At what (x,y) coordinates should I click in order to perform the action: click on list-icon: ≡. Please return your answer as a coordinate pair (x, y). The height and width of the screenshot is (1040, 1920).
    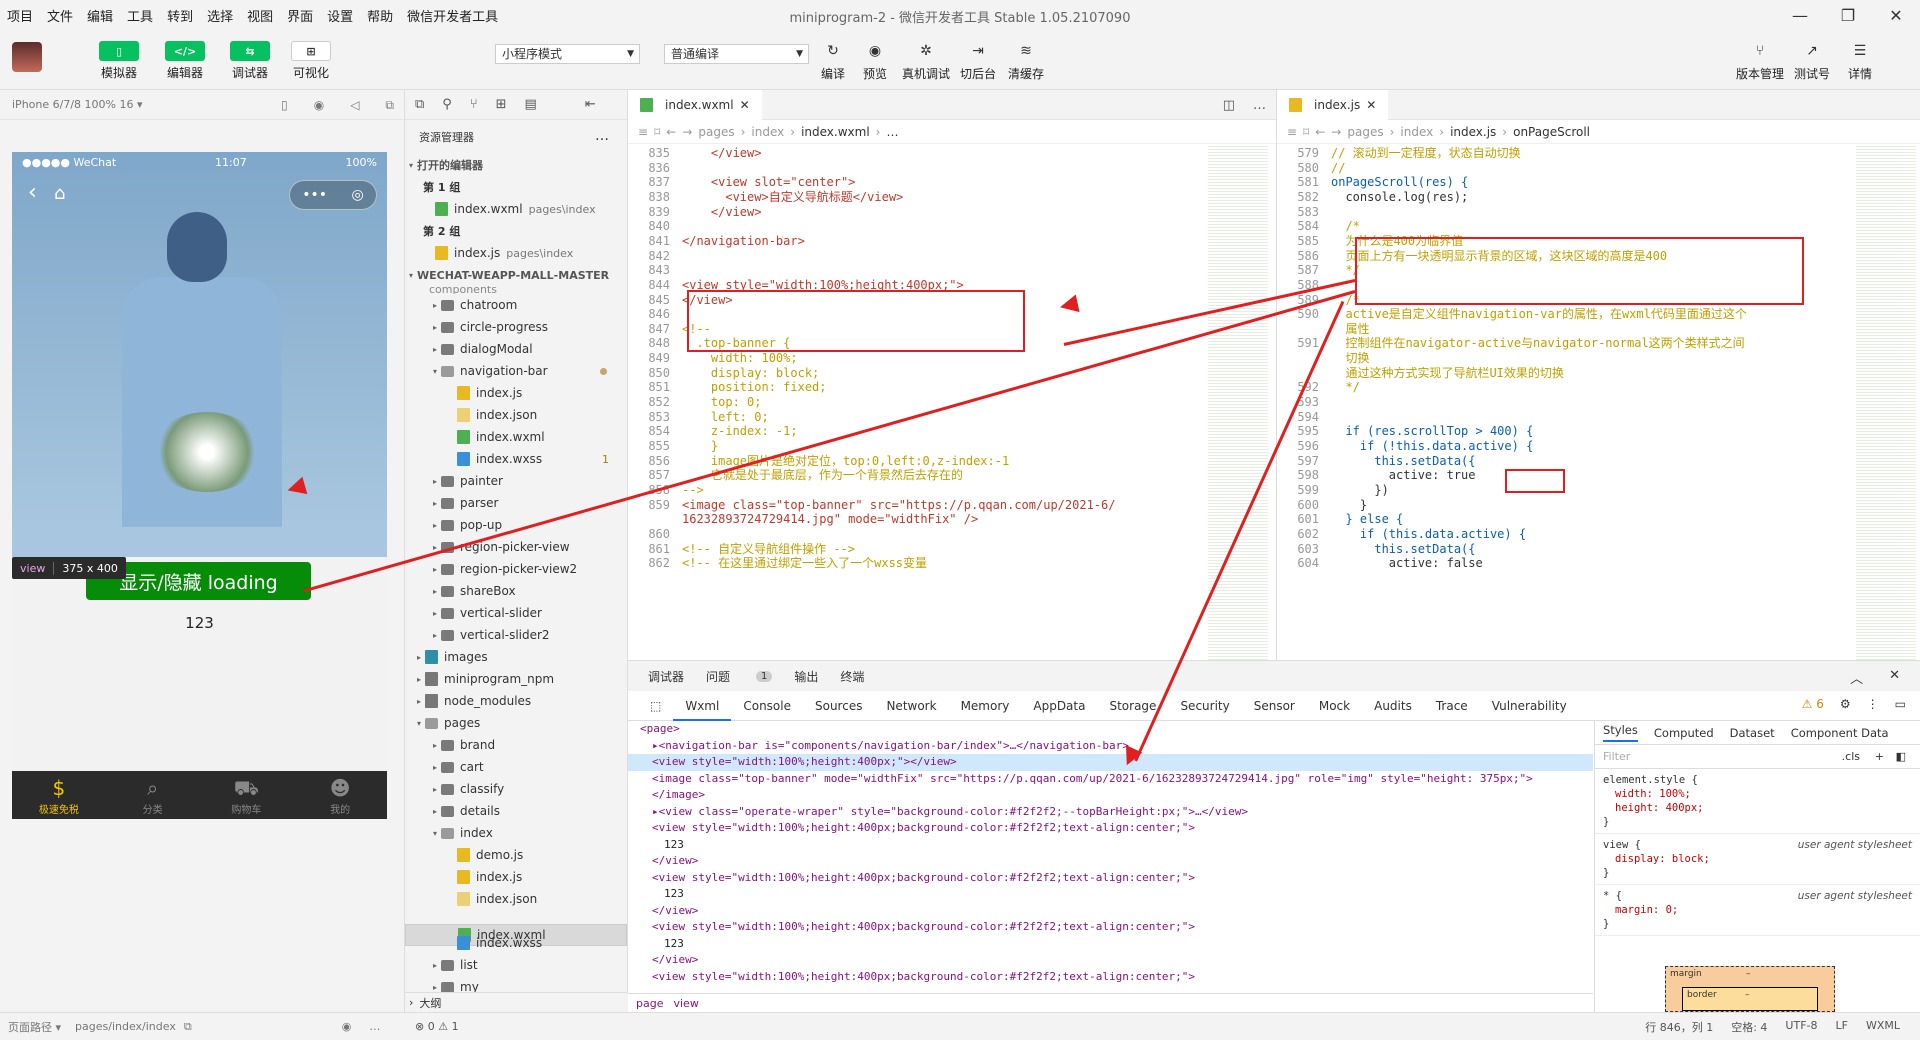
    Looking at the image, I should click on (643, 132).